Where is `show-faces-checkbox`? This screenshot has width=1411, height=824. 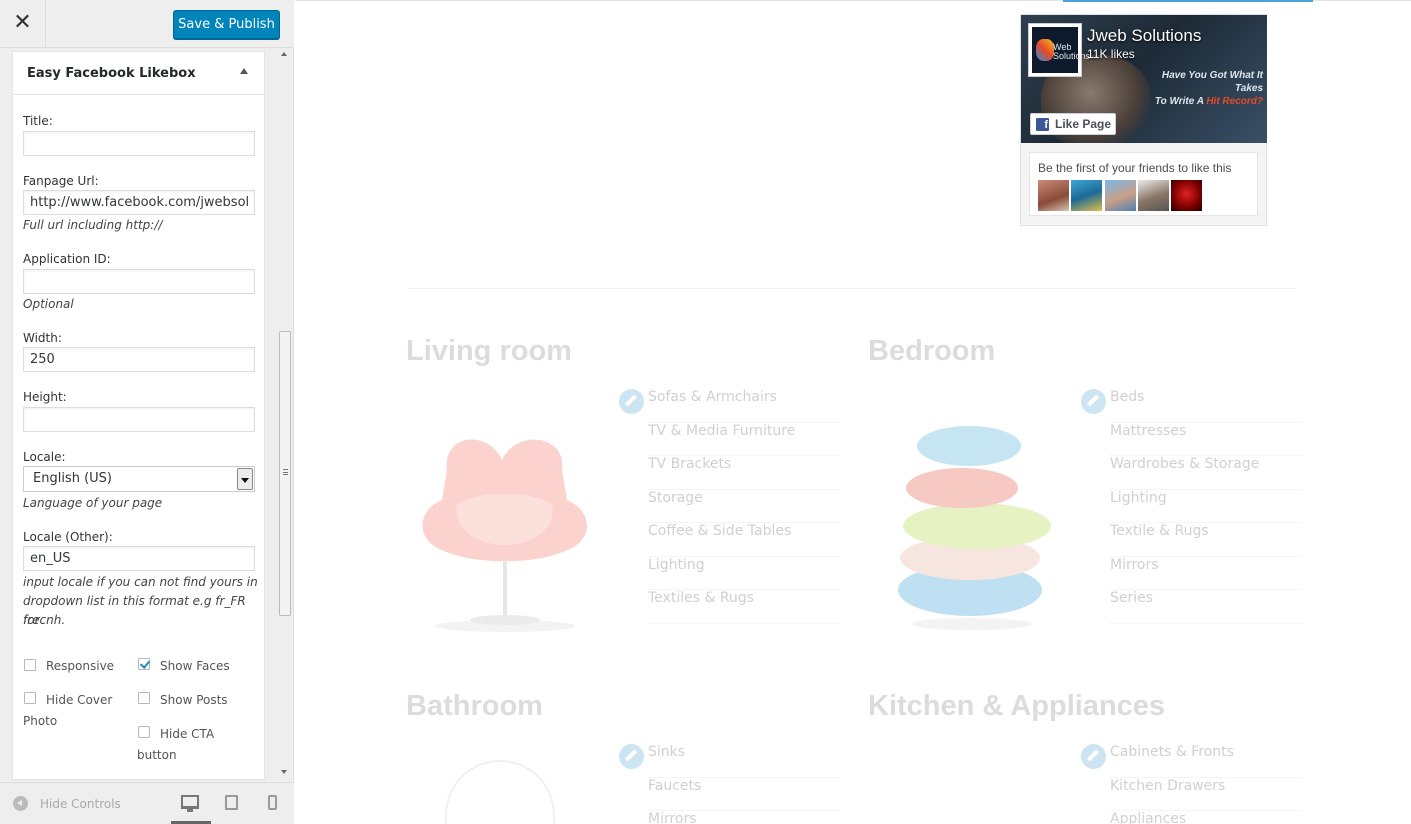 show-faces-checkbox is located at coordinates (144, 664).